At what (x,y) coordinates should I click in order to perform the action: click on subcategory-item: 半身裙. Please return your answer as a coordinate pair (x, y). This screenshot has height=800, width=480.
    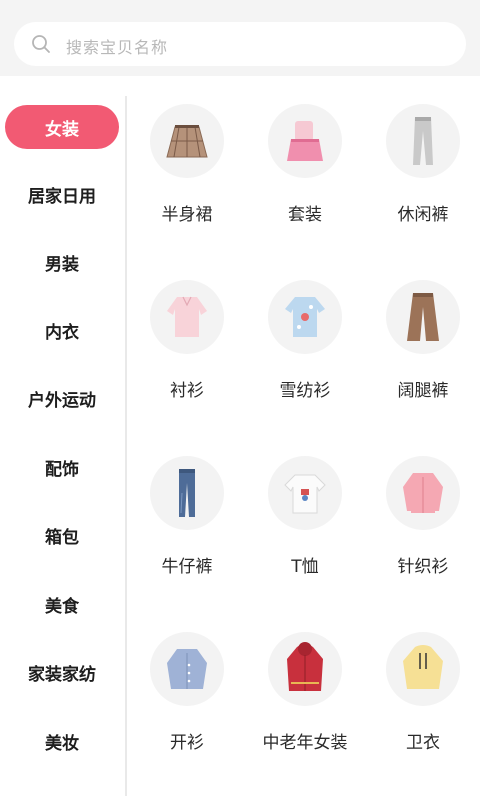
    Looking at the image, I should click on (187, 176).